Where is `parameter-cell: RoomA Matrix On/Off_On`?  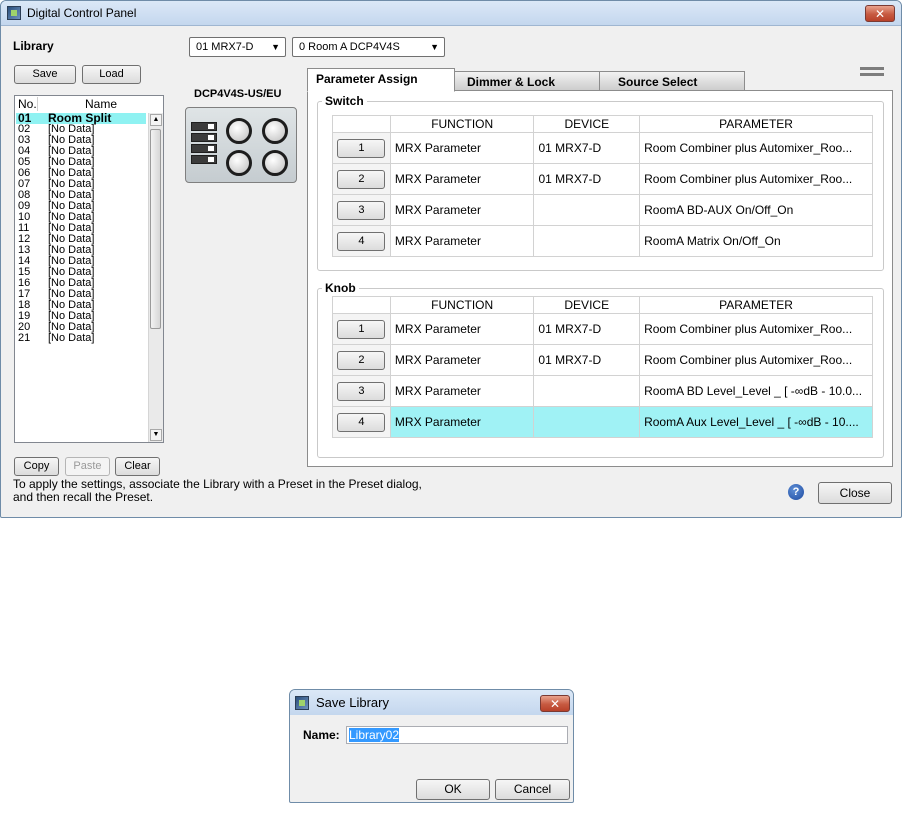 parameter-cell: RoomA Matrix On/Off_On is located at coordinates (756, 241).